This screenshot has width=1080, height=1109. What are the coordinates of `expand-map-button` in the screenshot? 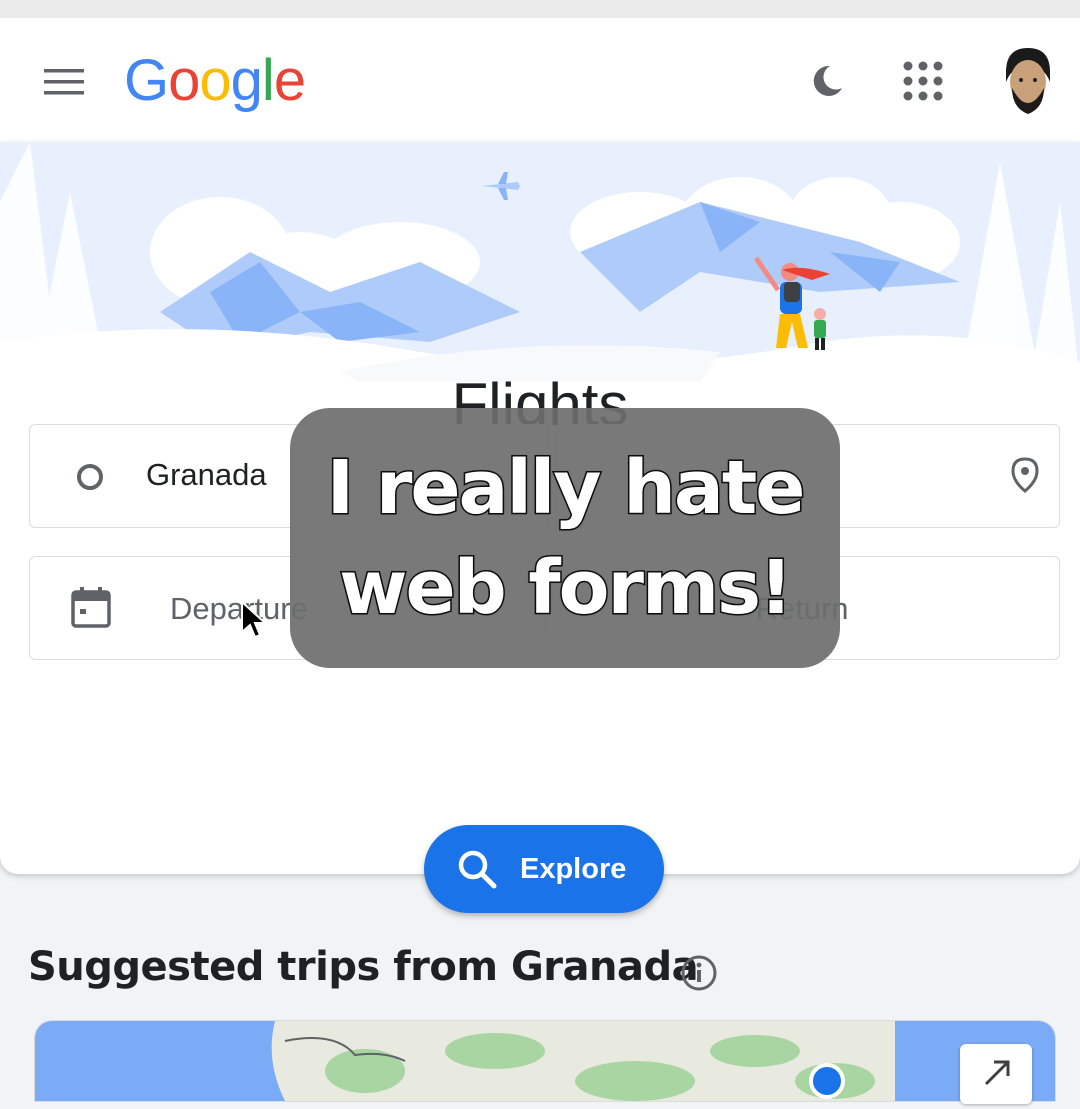 It's located at (996, 1074).